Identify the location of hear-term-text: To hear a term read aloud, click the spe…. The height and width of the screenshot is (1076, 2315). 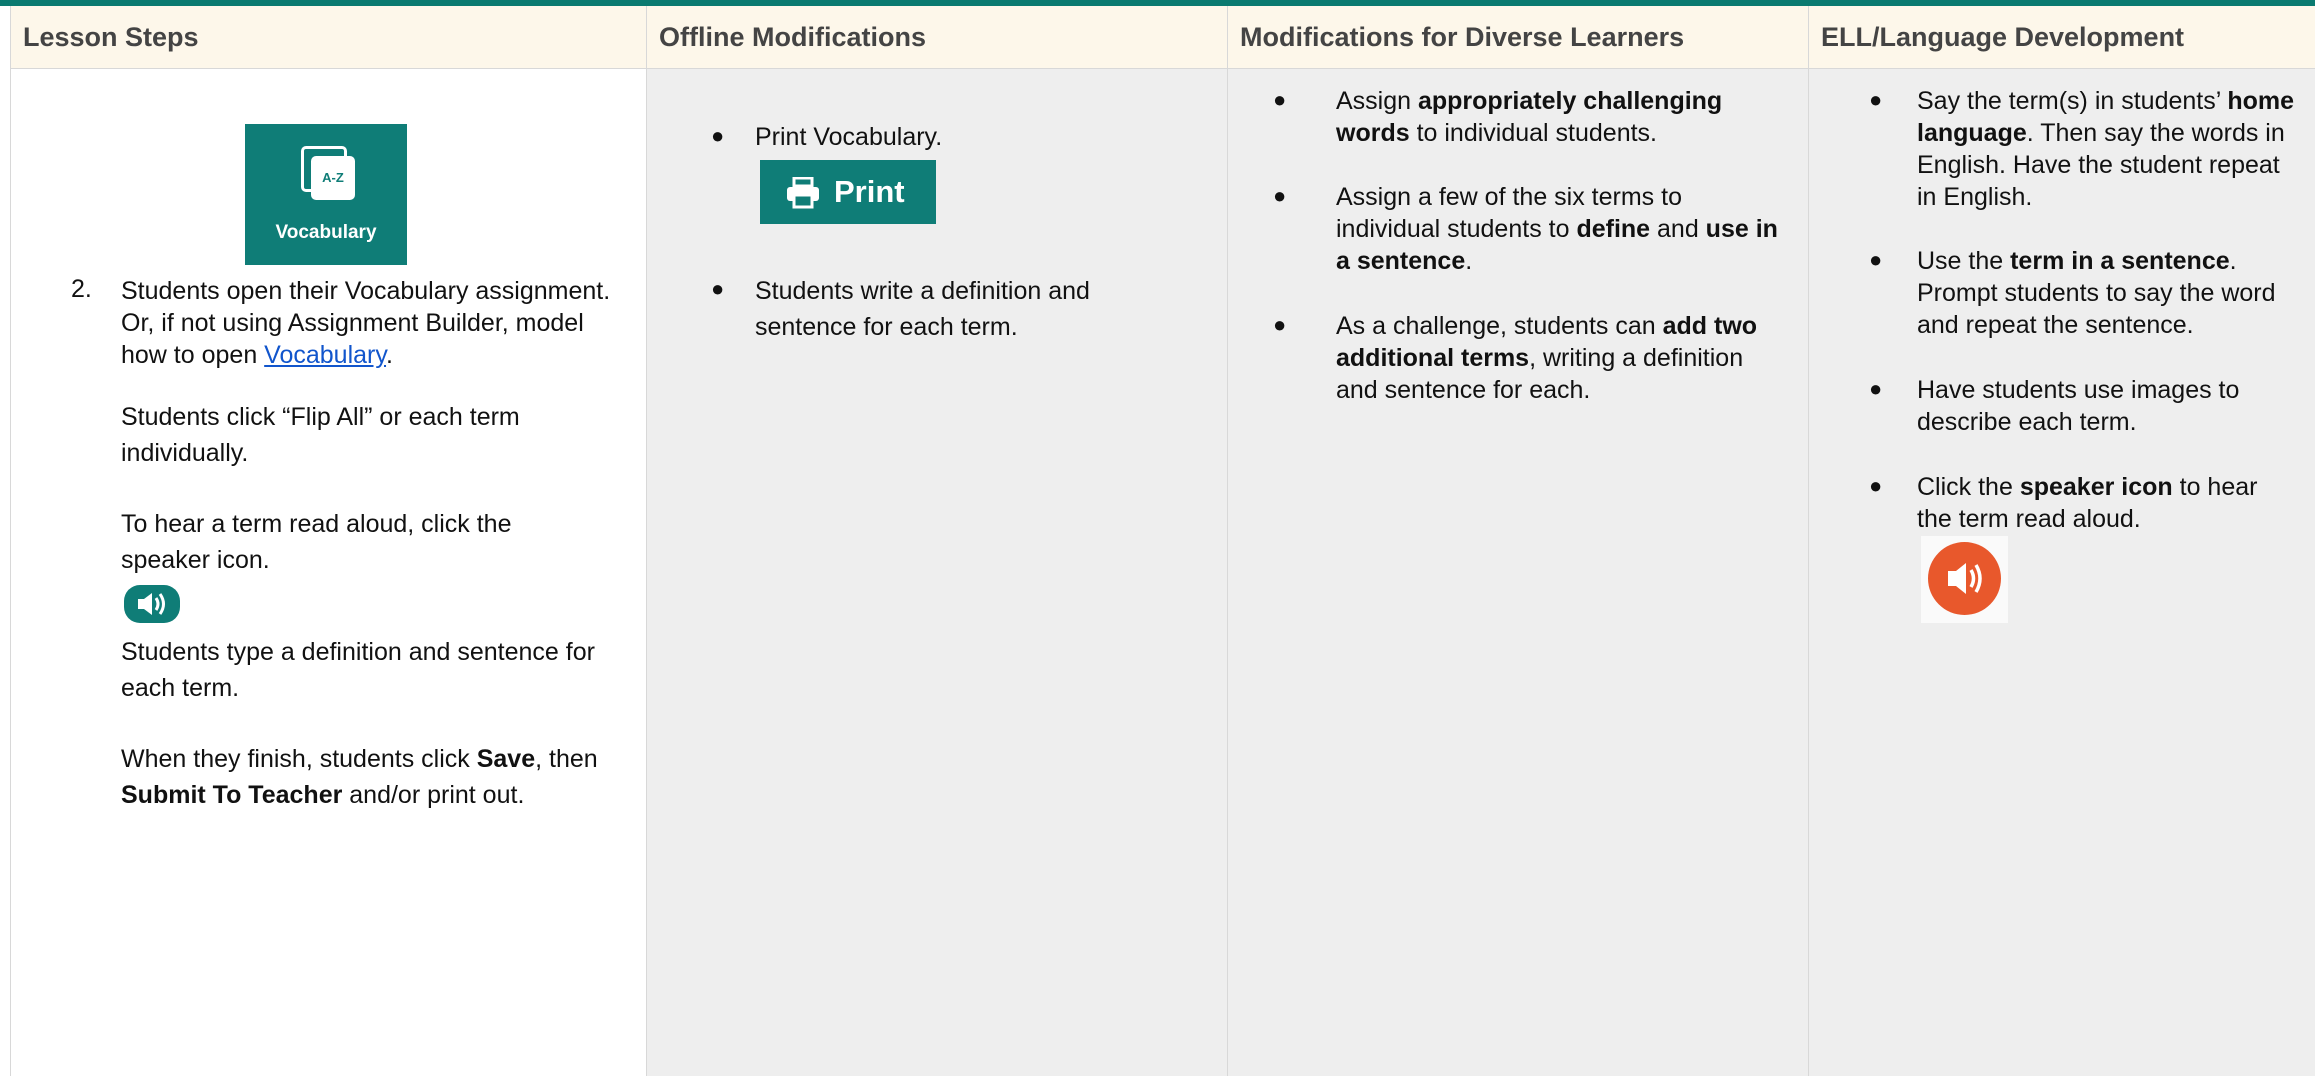
(316, 542).